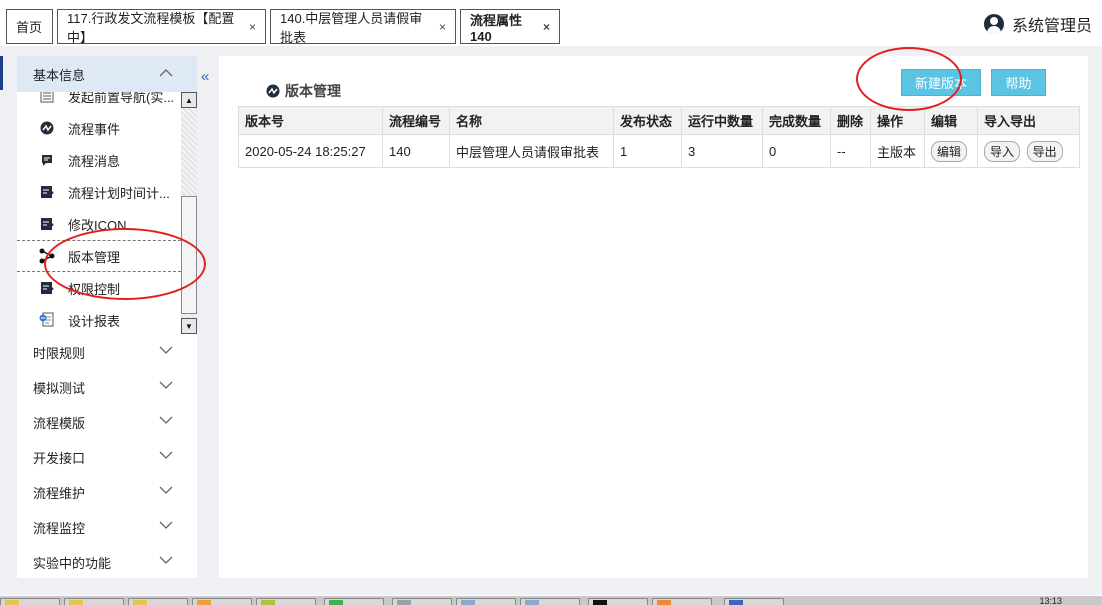  I want to click on cell-operation: 主版本, so click(897, 151).